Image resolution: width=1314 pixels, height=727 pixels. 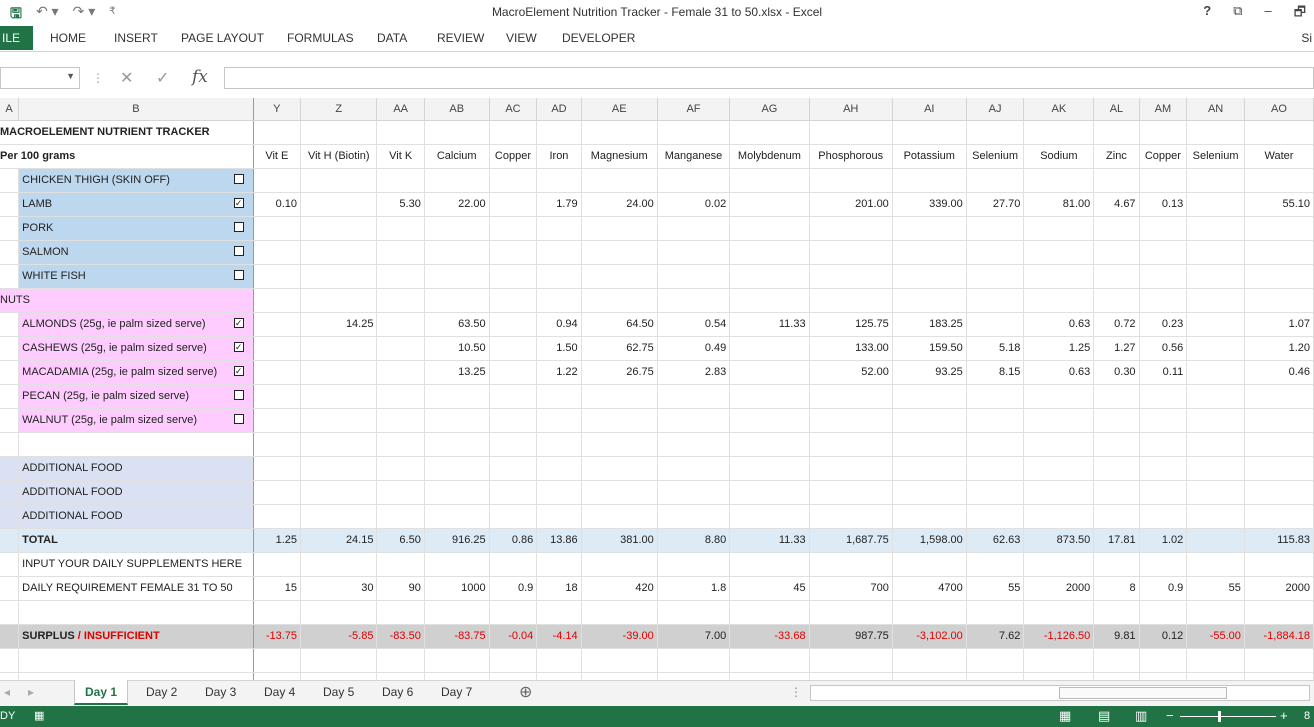 I want to click on value-cell: 8.80, so click(x=694, y=540).